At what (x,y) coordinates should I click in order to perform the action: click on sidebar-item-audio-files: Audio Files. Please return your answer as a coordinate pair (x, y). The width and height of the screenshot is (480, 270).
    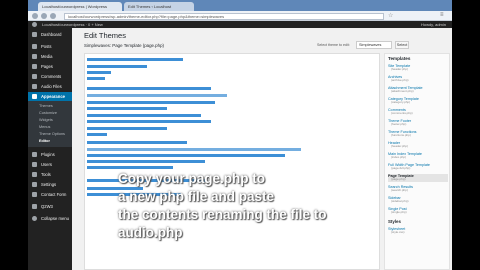
    Looking at the image, I should click on (50, 86).